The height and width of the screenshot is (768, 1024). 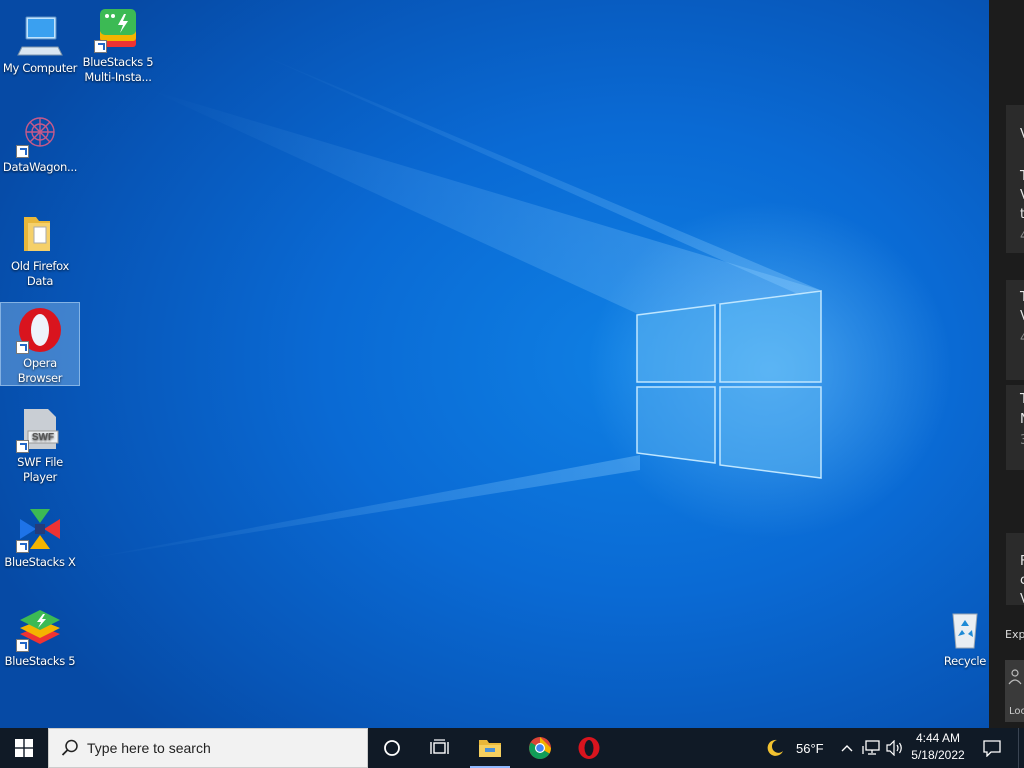 I want to click on panel-text: c, so click(x=1022, y=580).